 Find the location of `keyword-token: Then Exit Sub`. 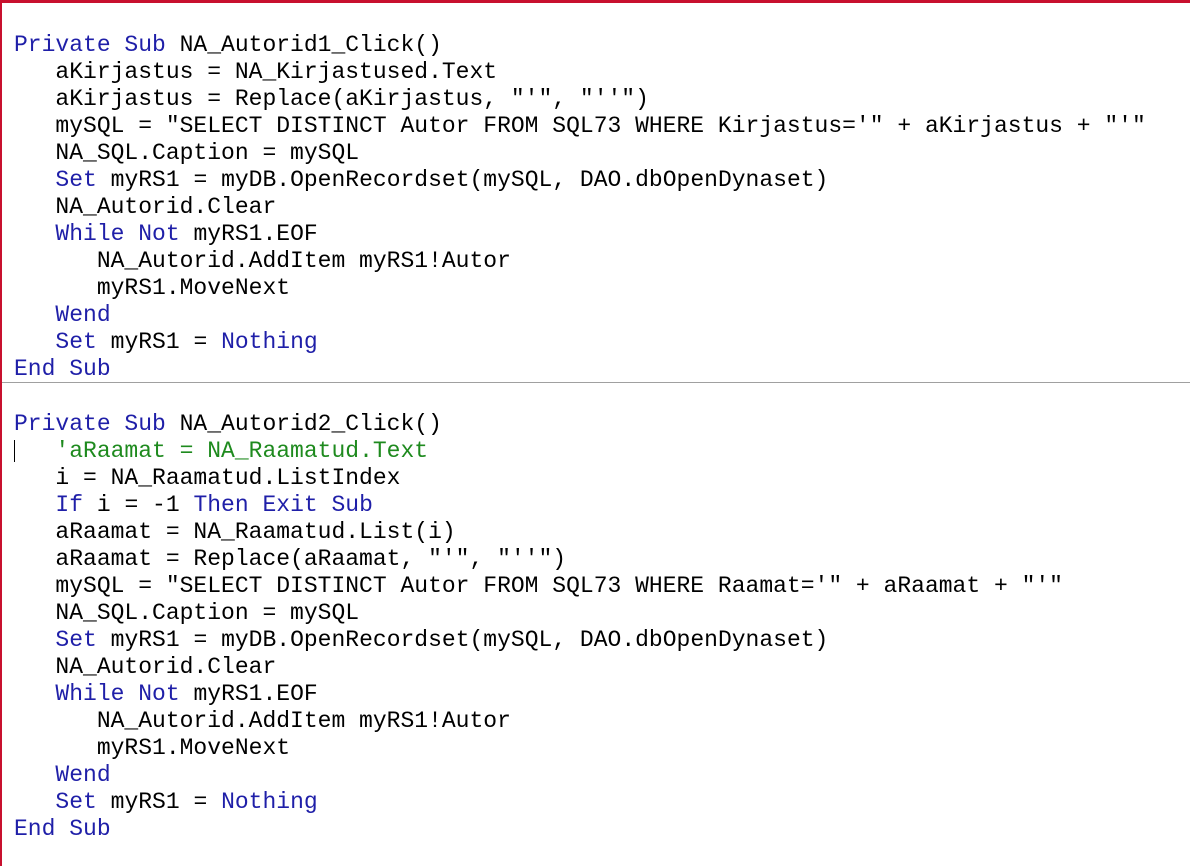

keyword-token: Then Exit Sub is located at coordinates (283, 505).